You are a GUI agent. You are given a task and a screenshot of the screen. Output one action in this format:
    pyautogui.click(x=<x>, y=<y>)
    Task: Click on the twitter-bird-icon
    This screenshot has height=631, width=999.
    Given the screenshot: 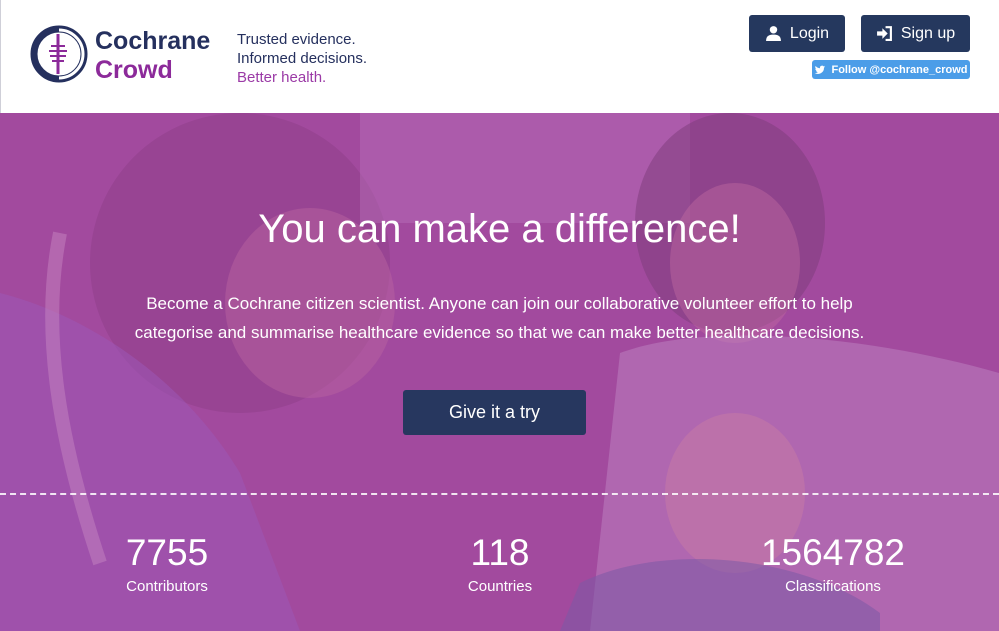 What is the action you would take?
    pyautogui.click(x=820, y=69)
    